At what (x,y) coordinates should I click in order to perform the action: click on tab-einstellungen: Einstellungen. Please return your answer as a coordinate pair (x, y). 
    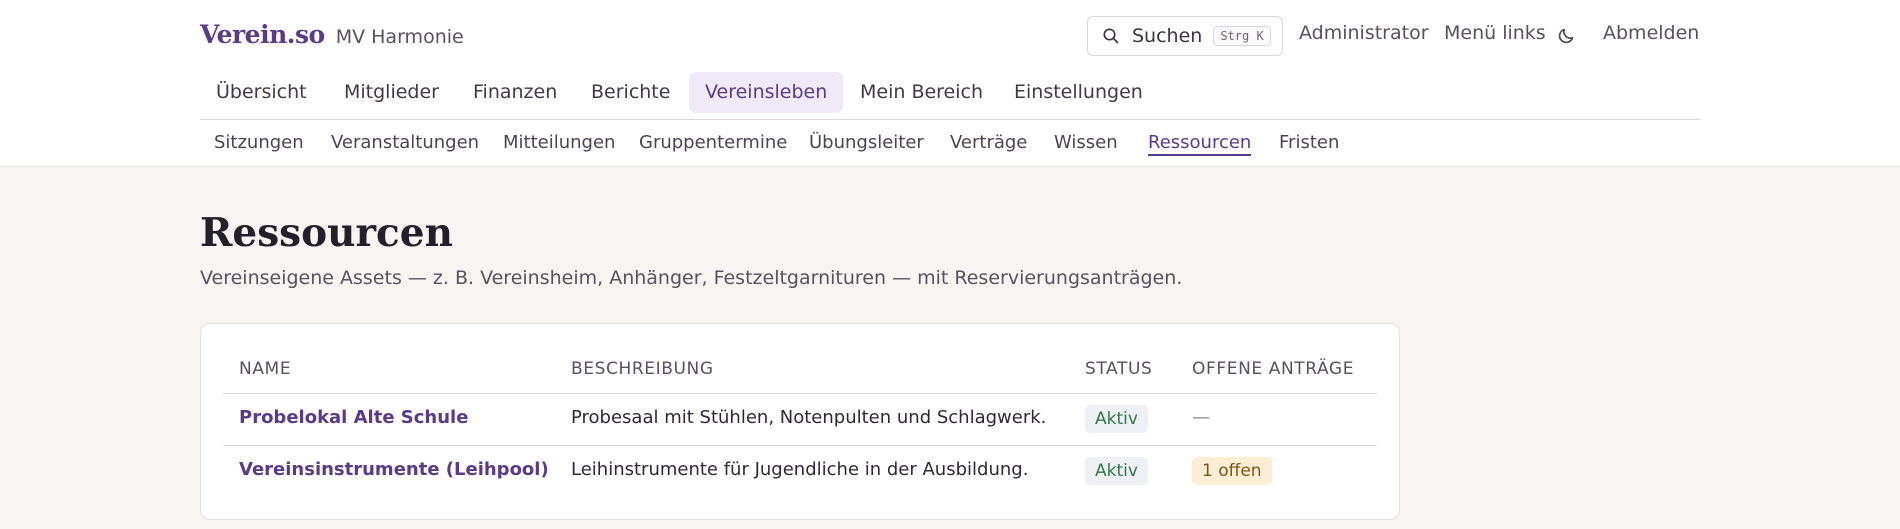
    Looking at the image, I should click on (1078, 92).